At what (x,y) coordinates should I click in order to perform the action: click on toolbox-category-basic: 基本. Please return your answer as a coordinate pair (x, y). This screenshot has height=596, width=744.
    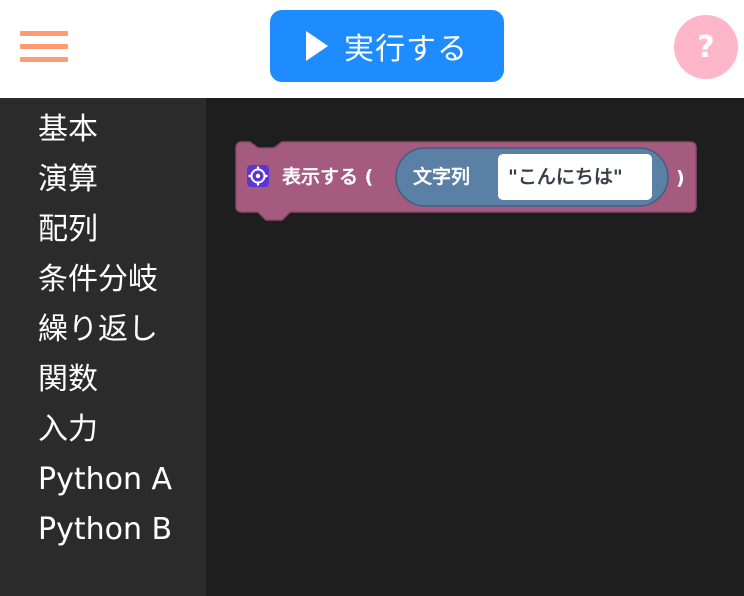
    Looking at the image, I should click on (103, 130).